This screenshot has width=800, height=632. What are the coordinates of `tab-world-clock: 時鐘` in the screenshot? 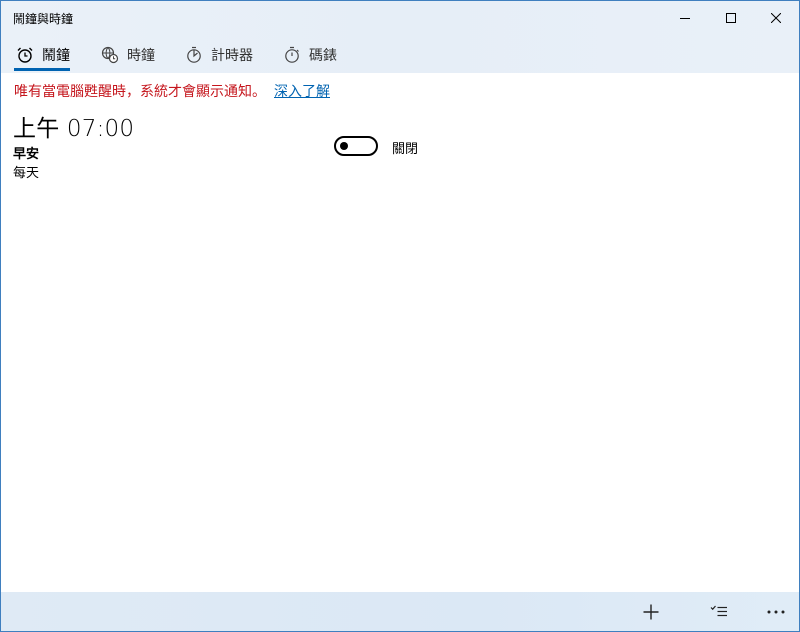 It's located at (128, 55).